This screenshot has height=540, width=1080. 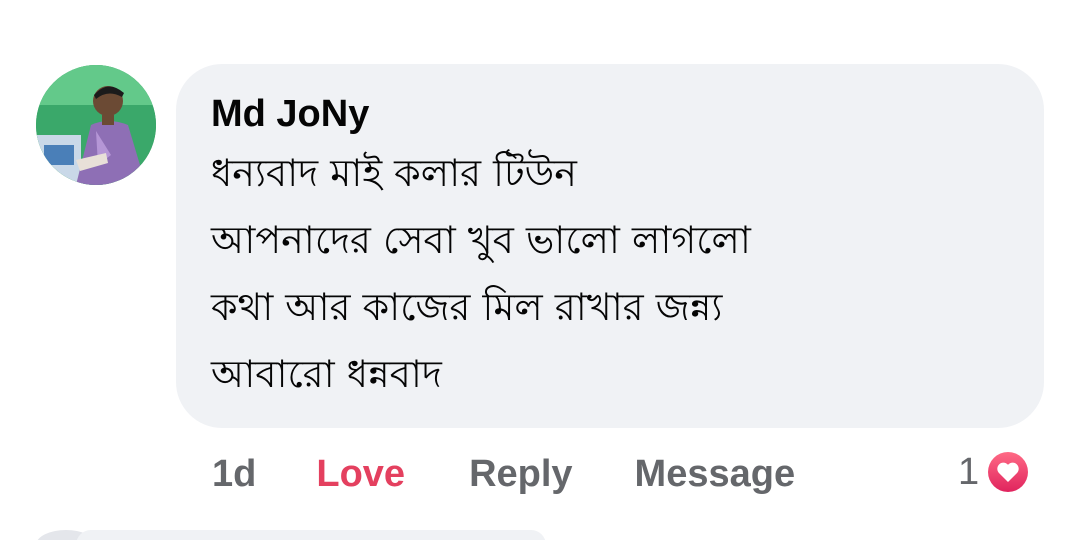 I want to click on avatar, so click(x=96, y=125).